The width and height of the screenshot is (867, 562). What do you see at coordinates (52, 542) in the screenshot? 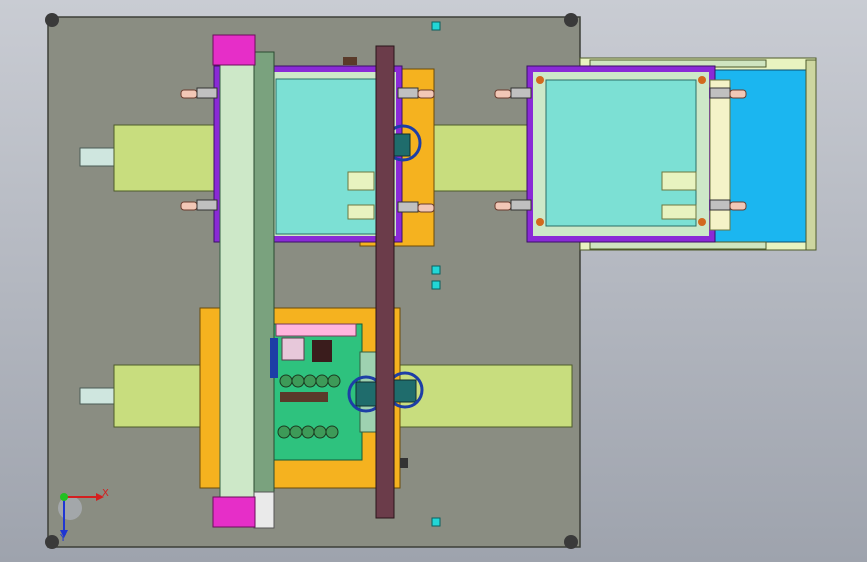
I see `corner-foot-bl` at bounding box center [52, 542].